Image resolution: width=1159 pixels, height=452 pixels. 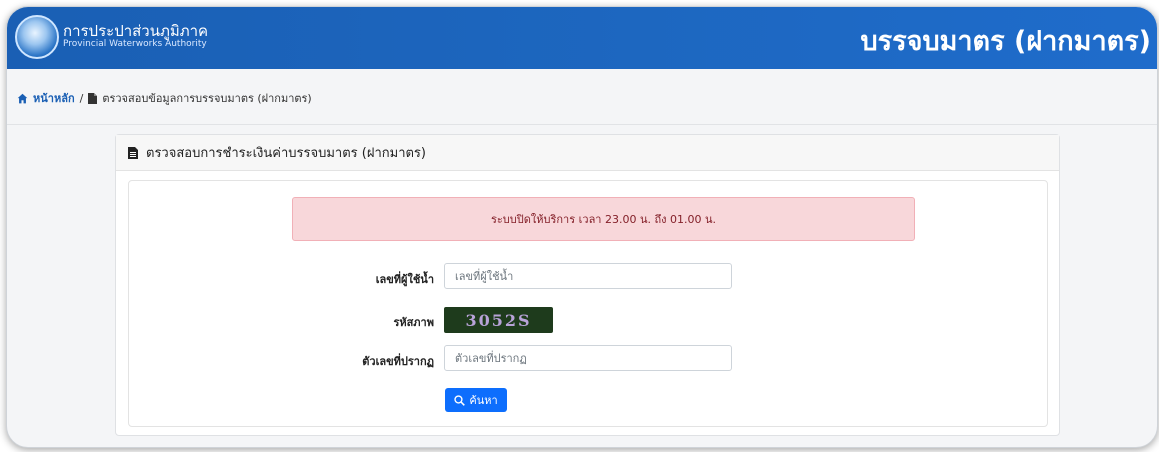 What do you see at coordinates (498, 320) in the screenshot?
I see `captcha-image: 3052S` at bounding box center [498, 320].